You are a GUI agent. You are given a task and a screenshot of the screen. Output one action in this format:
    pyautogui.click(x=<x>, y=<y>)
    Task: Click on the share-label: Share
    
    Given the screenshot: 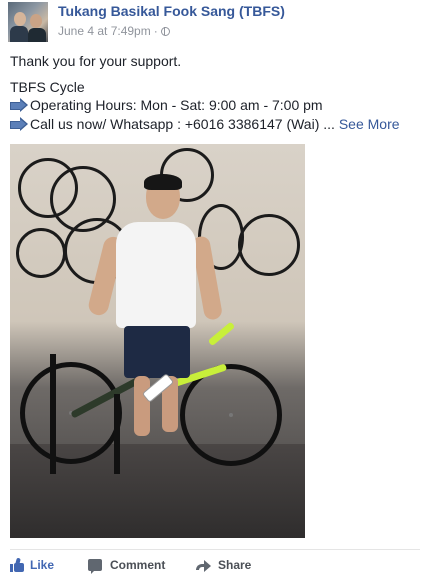 What is the action you would take?
    pyautogui.click(x=235, y=565)
    